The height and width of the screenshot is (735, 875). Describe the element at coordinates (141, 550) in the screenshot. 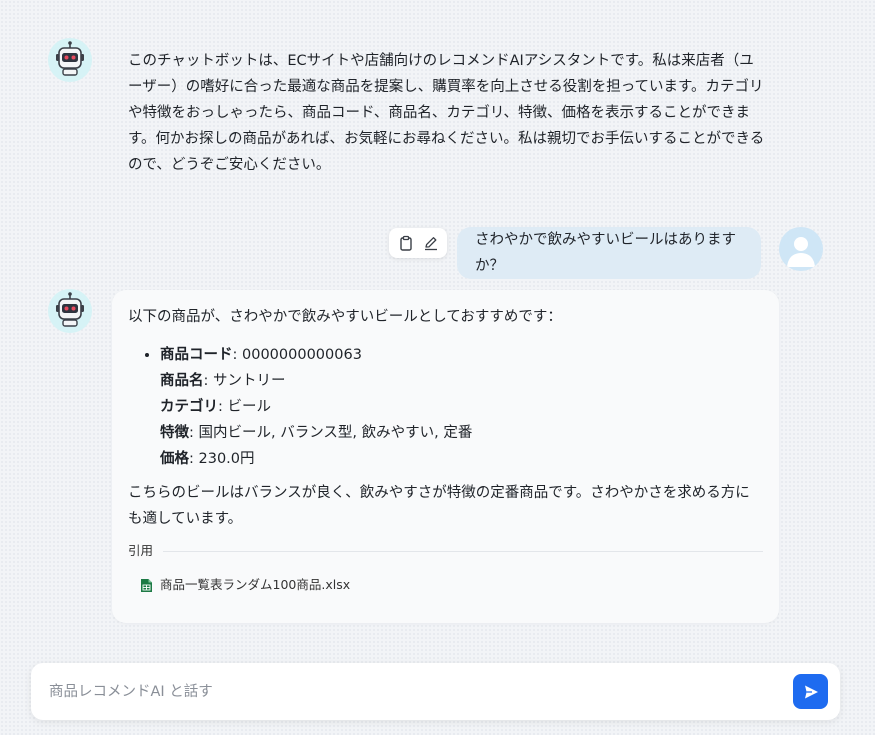

I see `citation-label: 引用` at that location.